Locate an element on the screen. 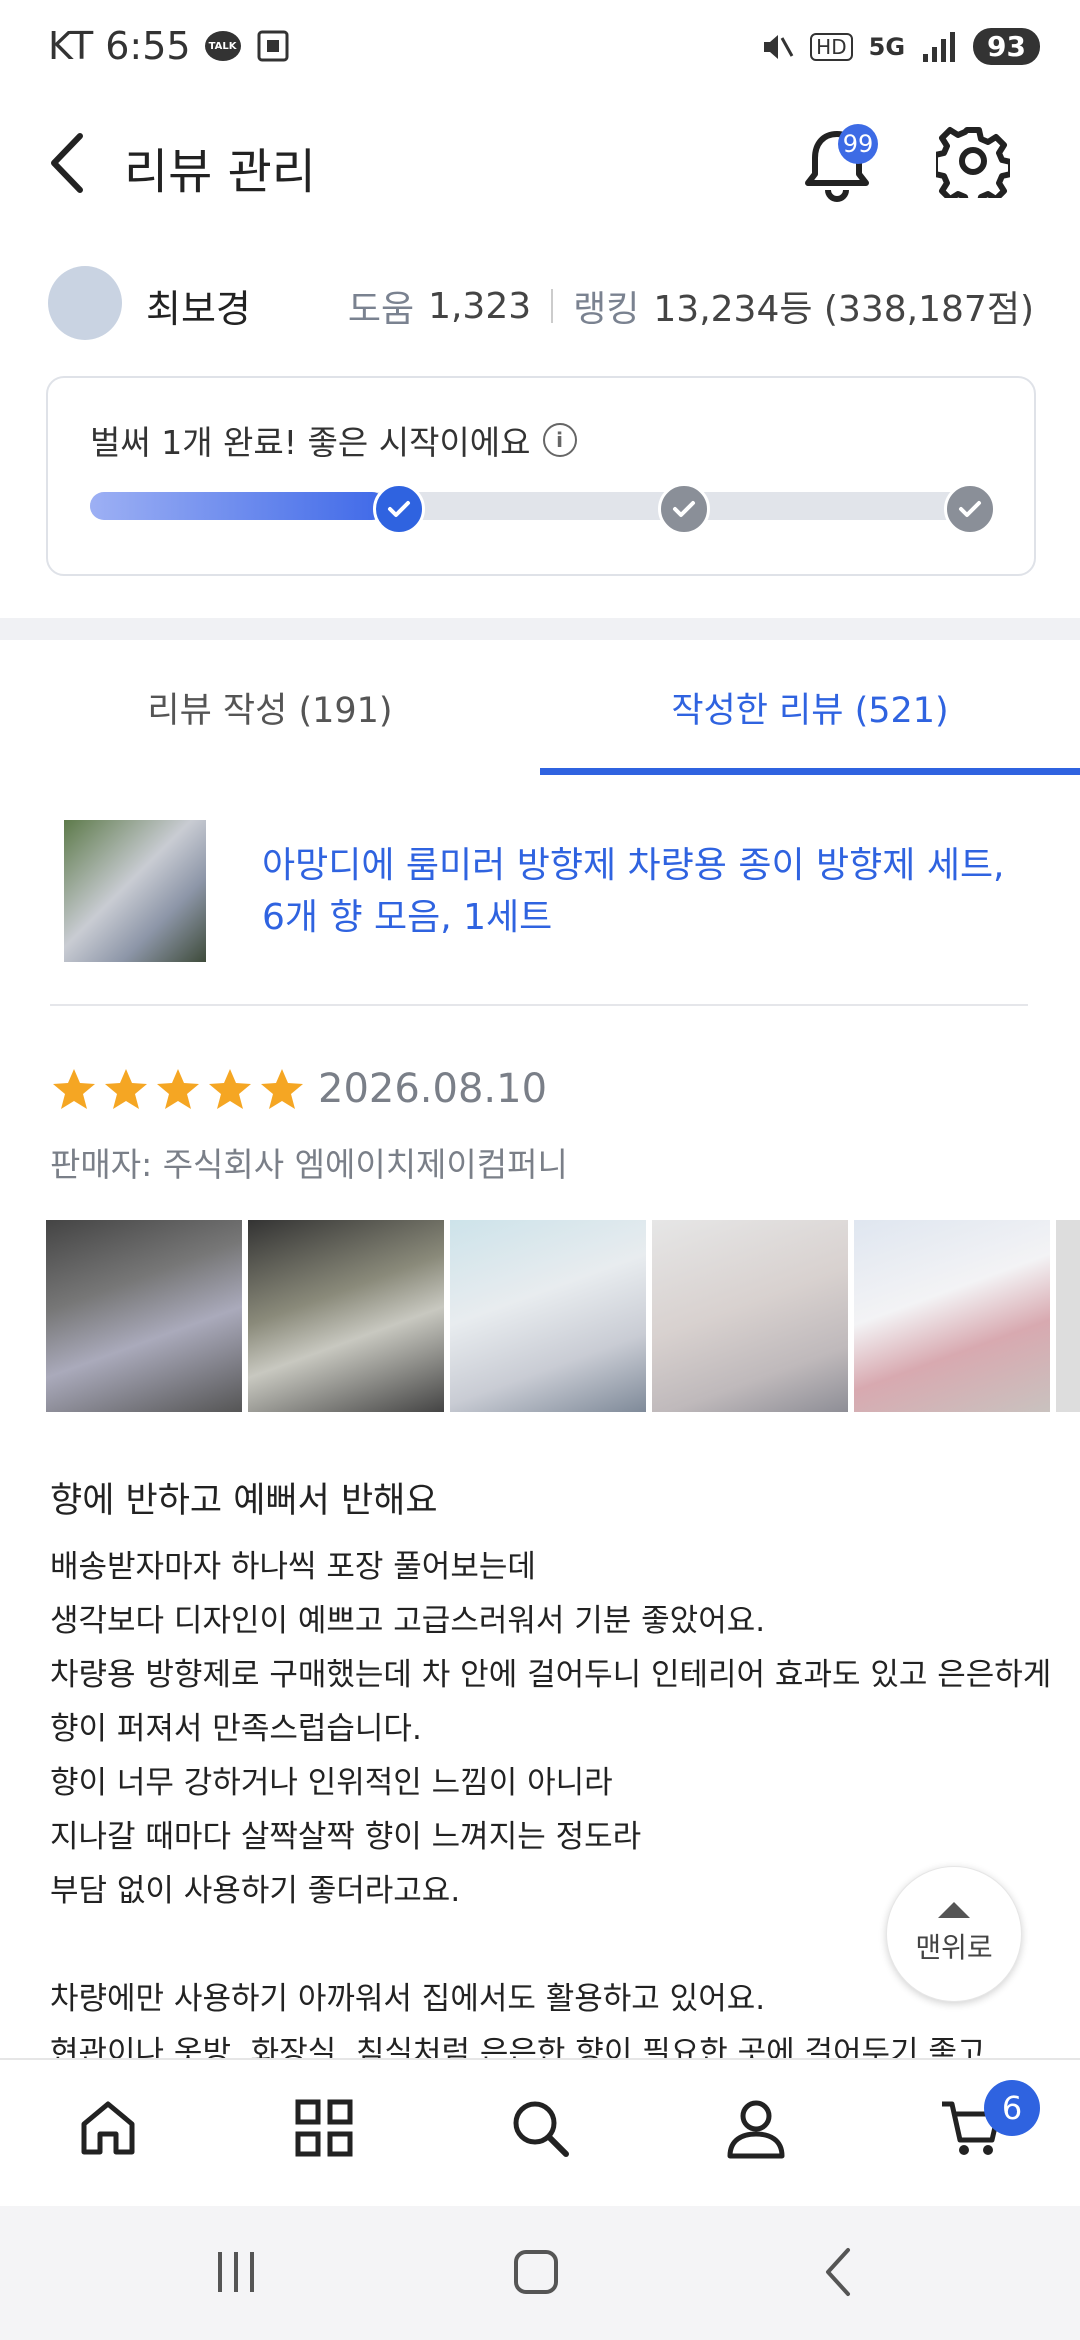 The image size is (1080, 2340). rating-stars is located at coordinates (178, 1090).